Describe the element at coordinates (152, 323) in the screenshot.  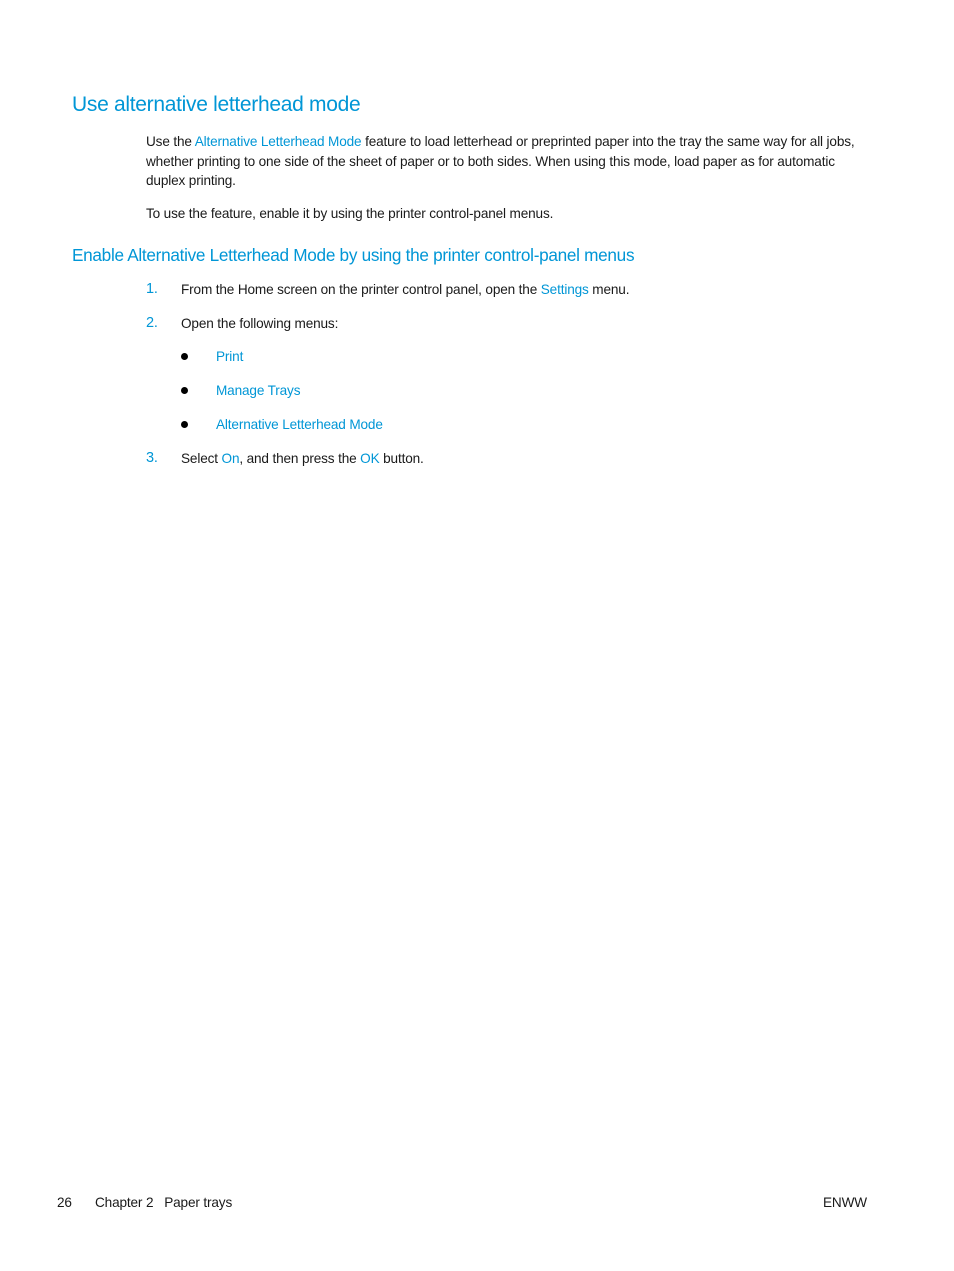
I see `step-number: 2.` at that location.